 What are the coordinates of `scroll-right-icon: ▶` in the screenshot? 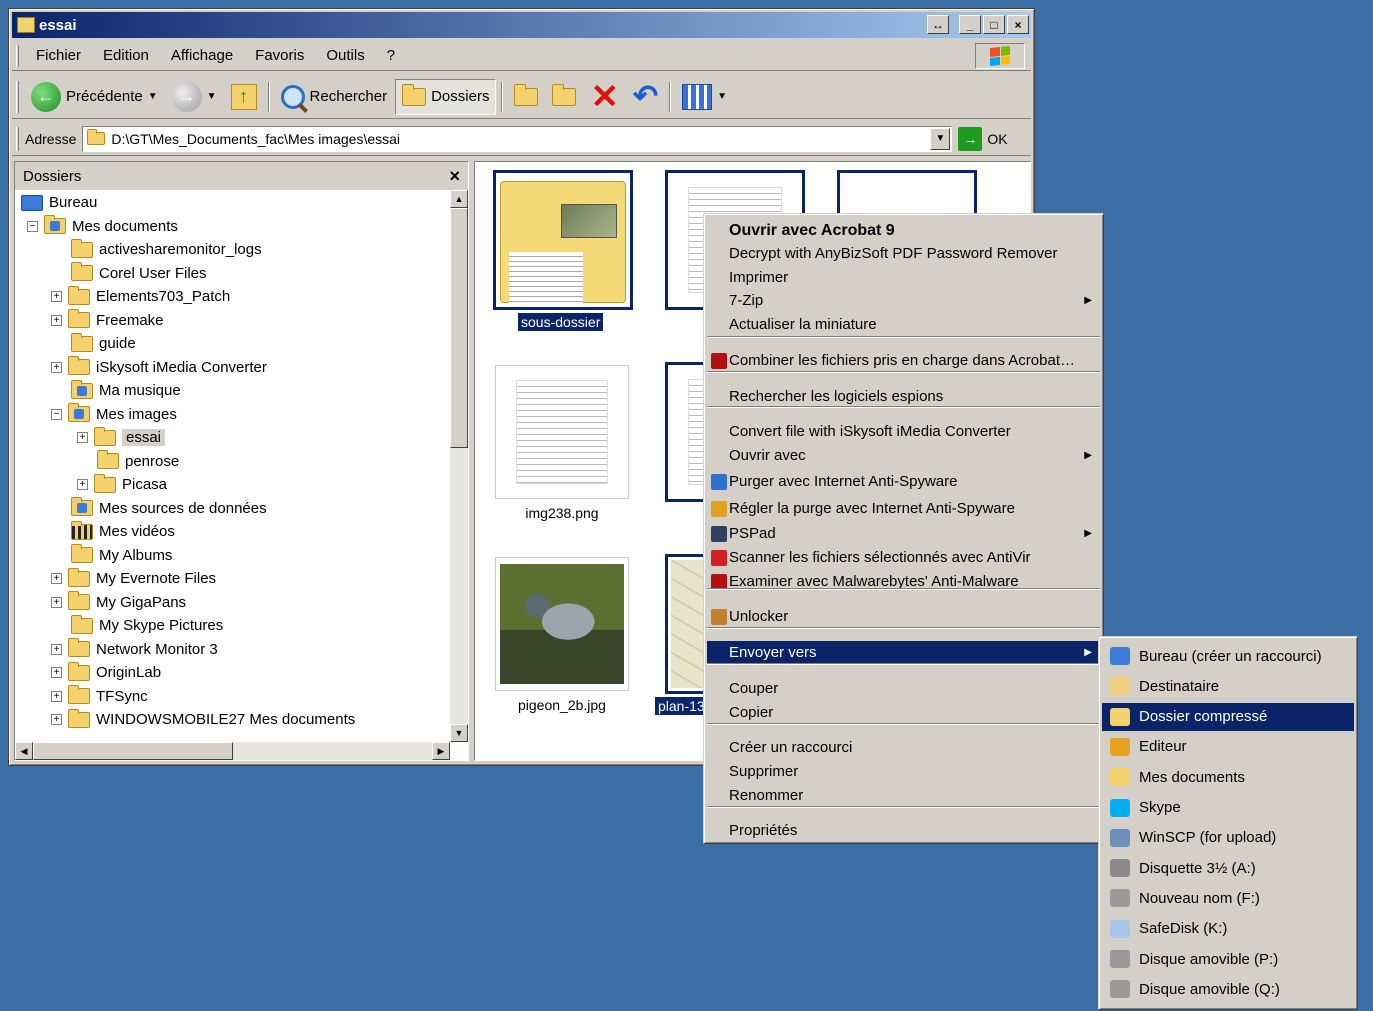 It's located at (441, 751).